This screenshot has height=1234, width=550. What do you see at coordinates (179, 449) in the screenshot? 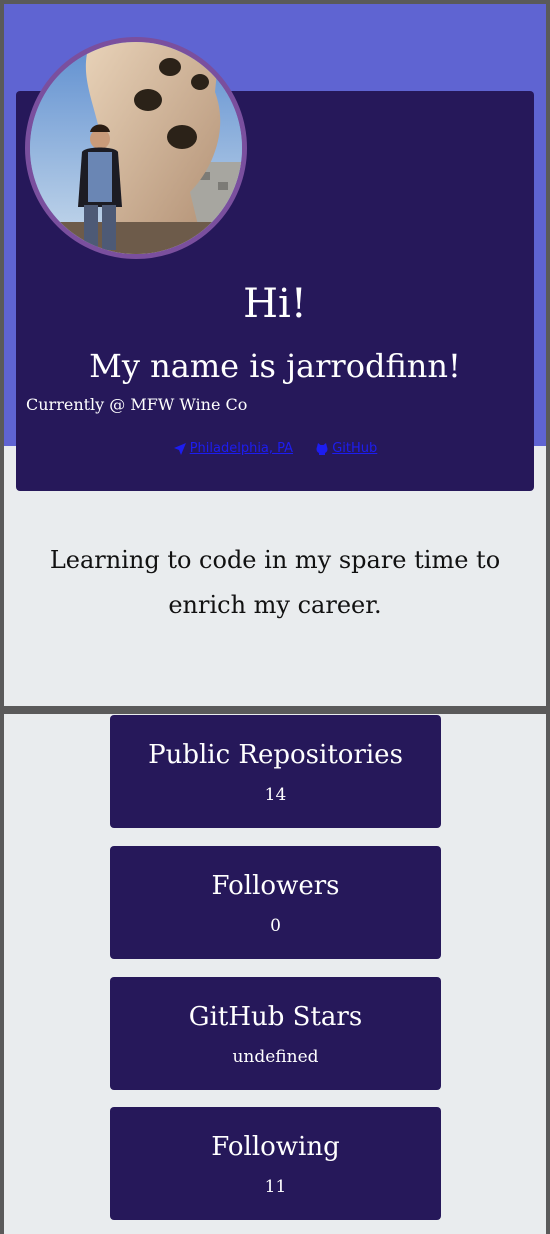
I see `location-arrow-icon` at bounding box center [179, 449].